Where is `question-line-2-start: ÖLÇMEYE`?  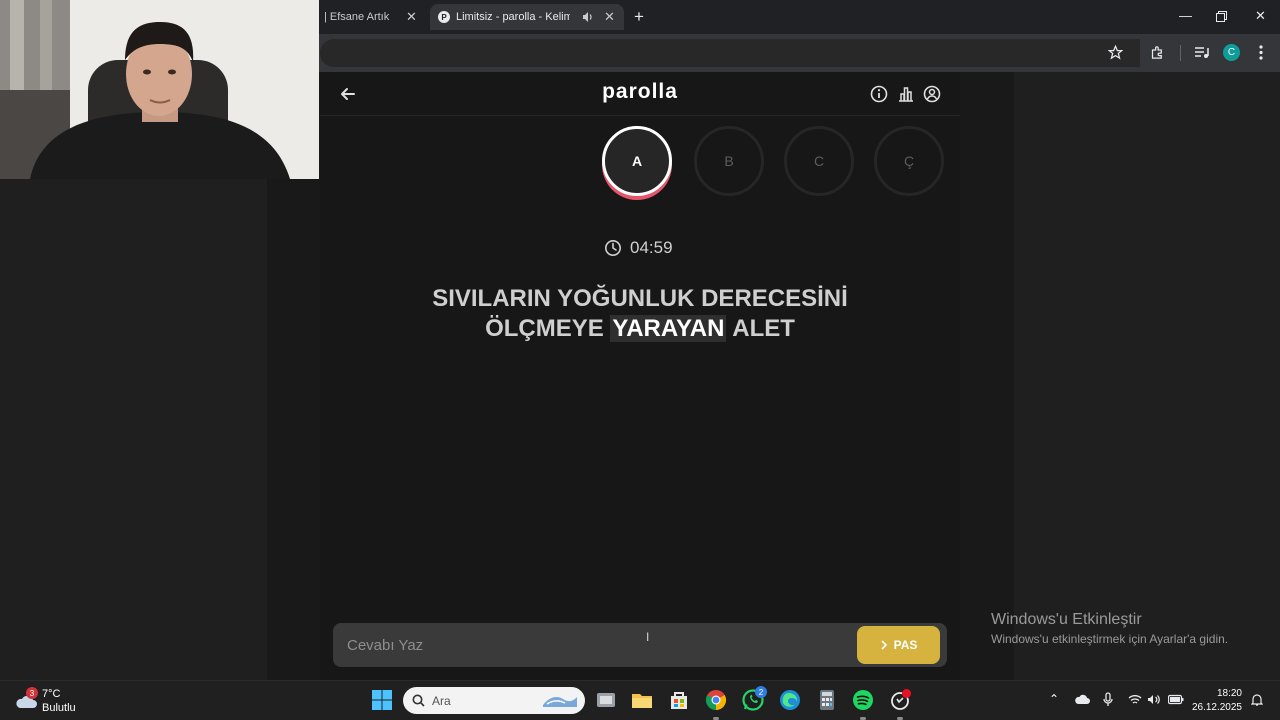
question-line-2-start: ÖLÇMEYE is located at coordinates (548, 328).